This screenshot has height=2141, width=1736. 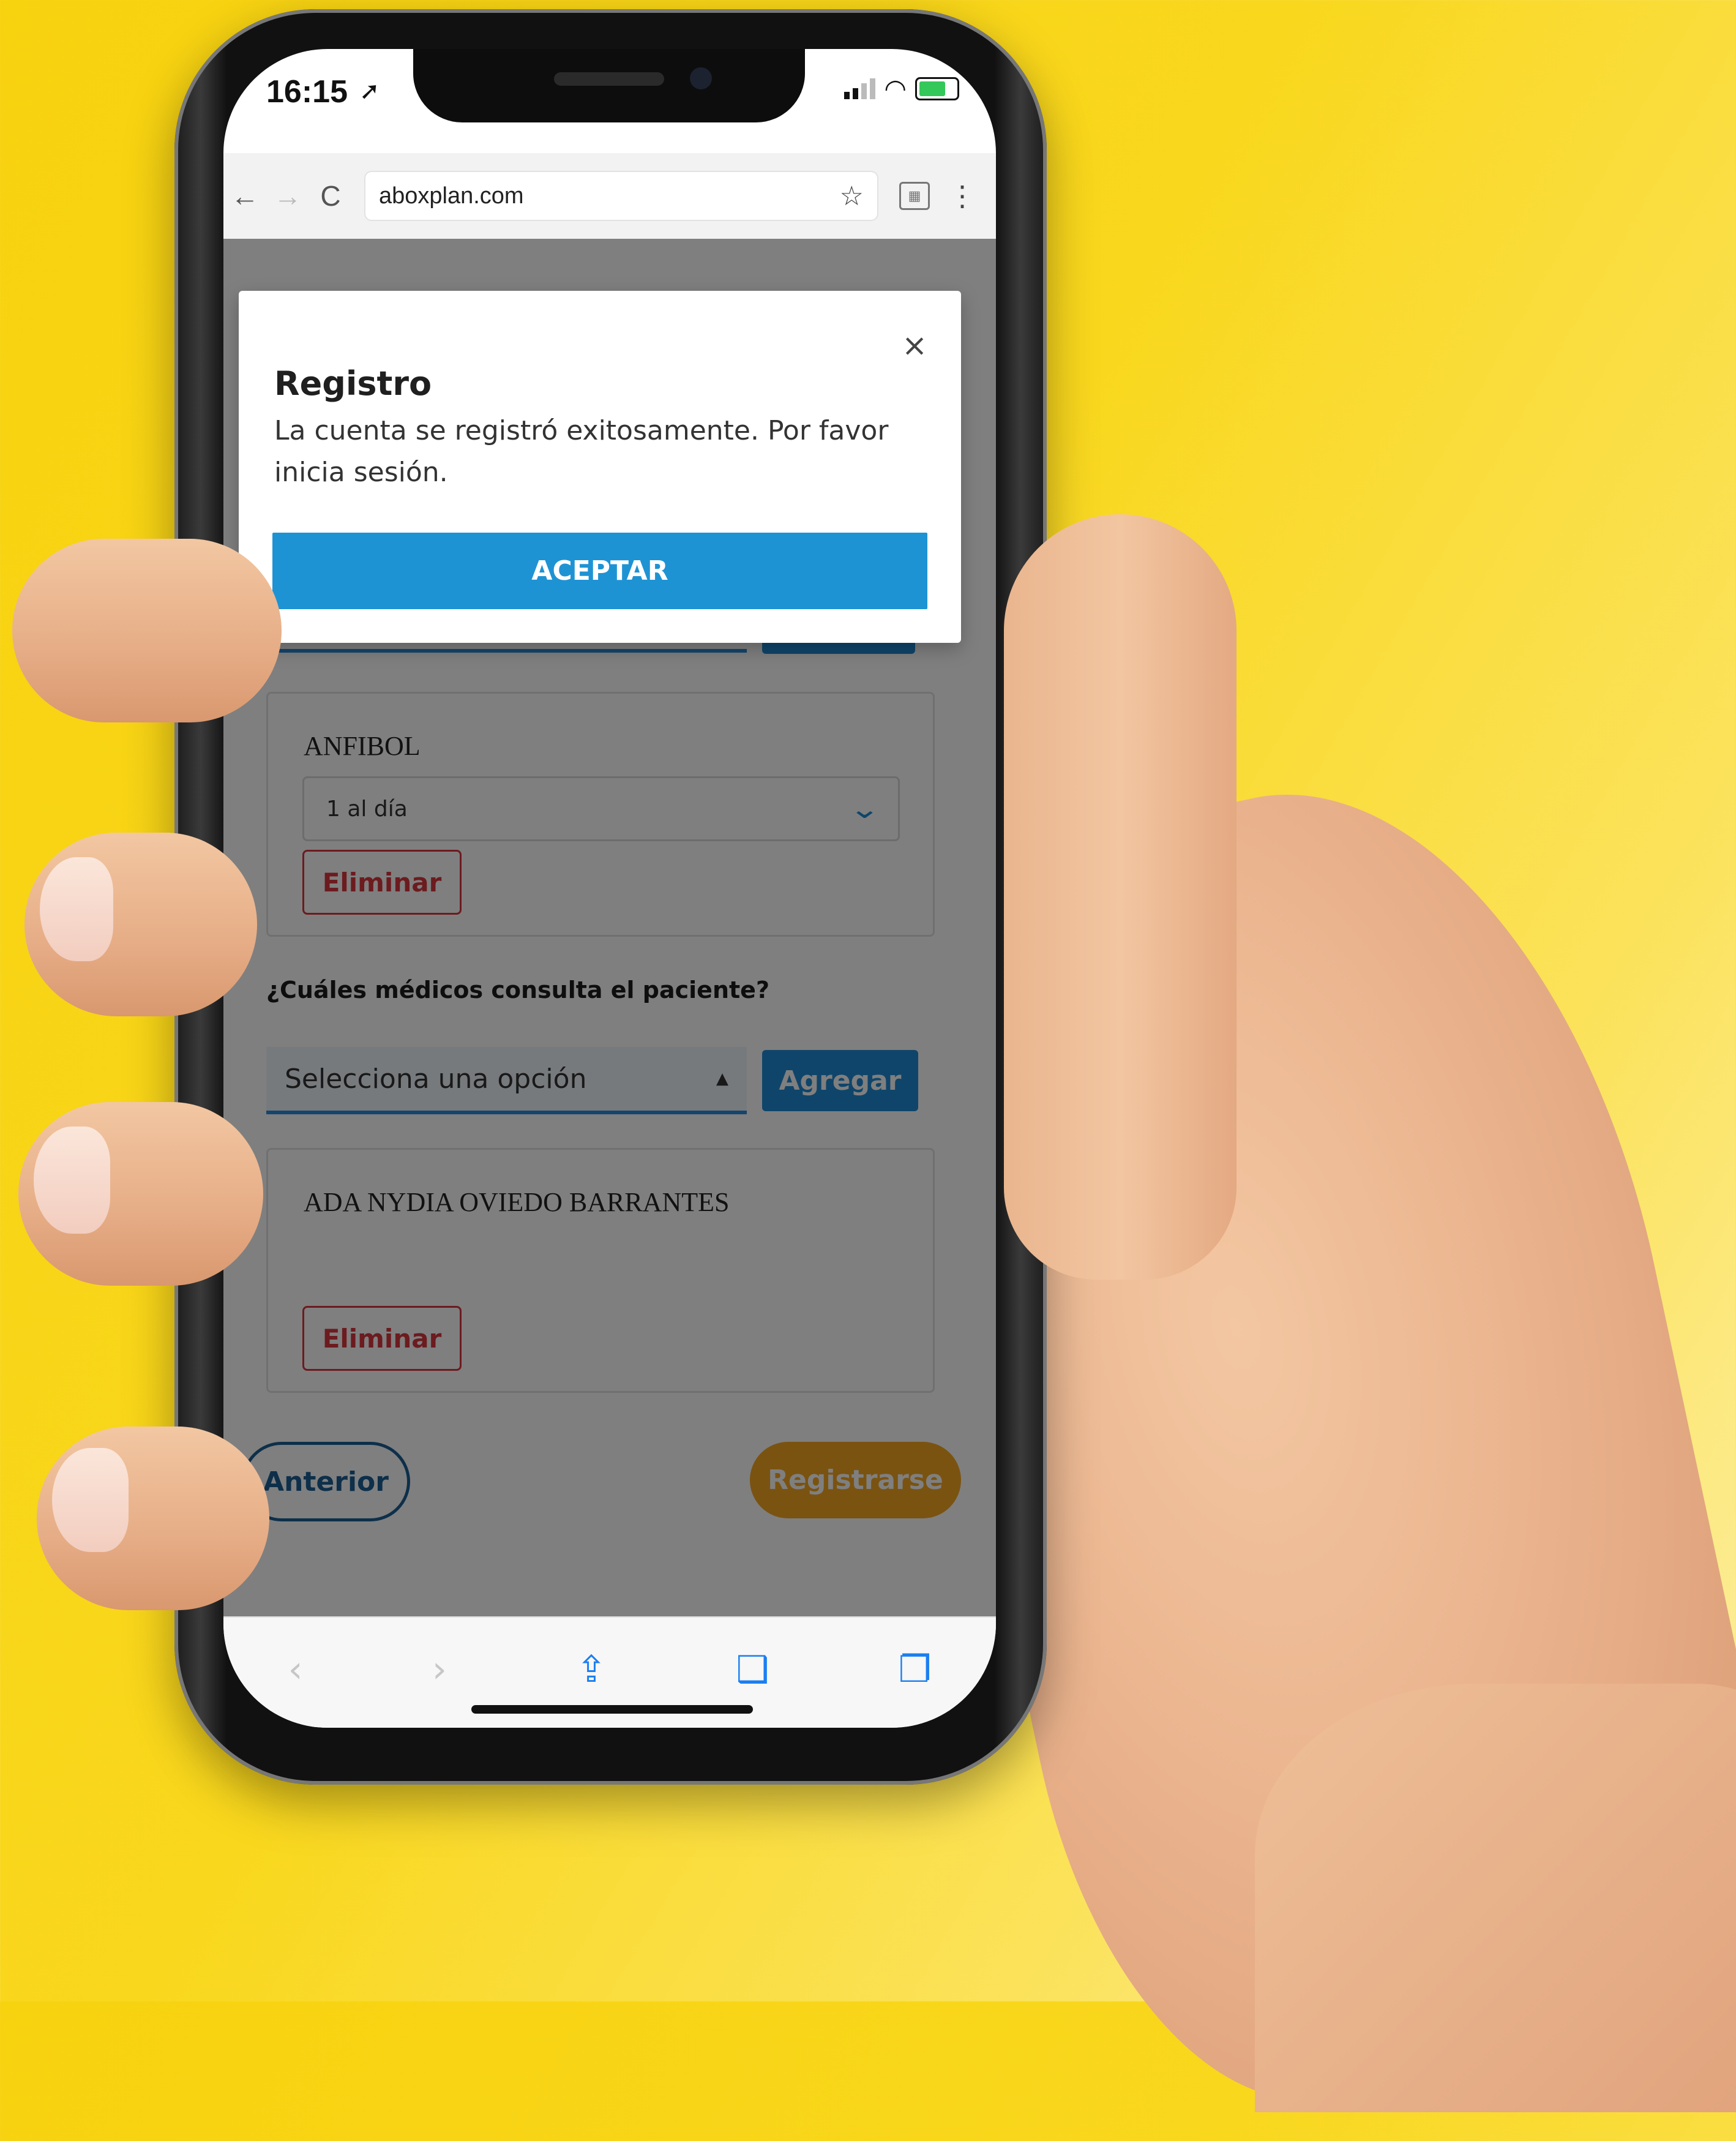 What do you see at coordinates (331, 195) in the screenshot?
I see `reload-icon: C` at bounding box center [331, 195].